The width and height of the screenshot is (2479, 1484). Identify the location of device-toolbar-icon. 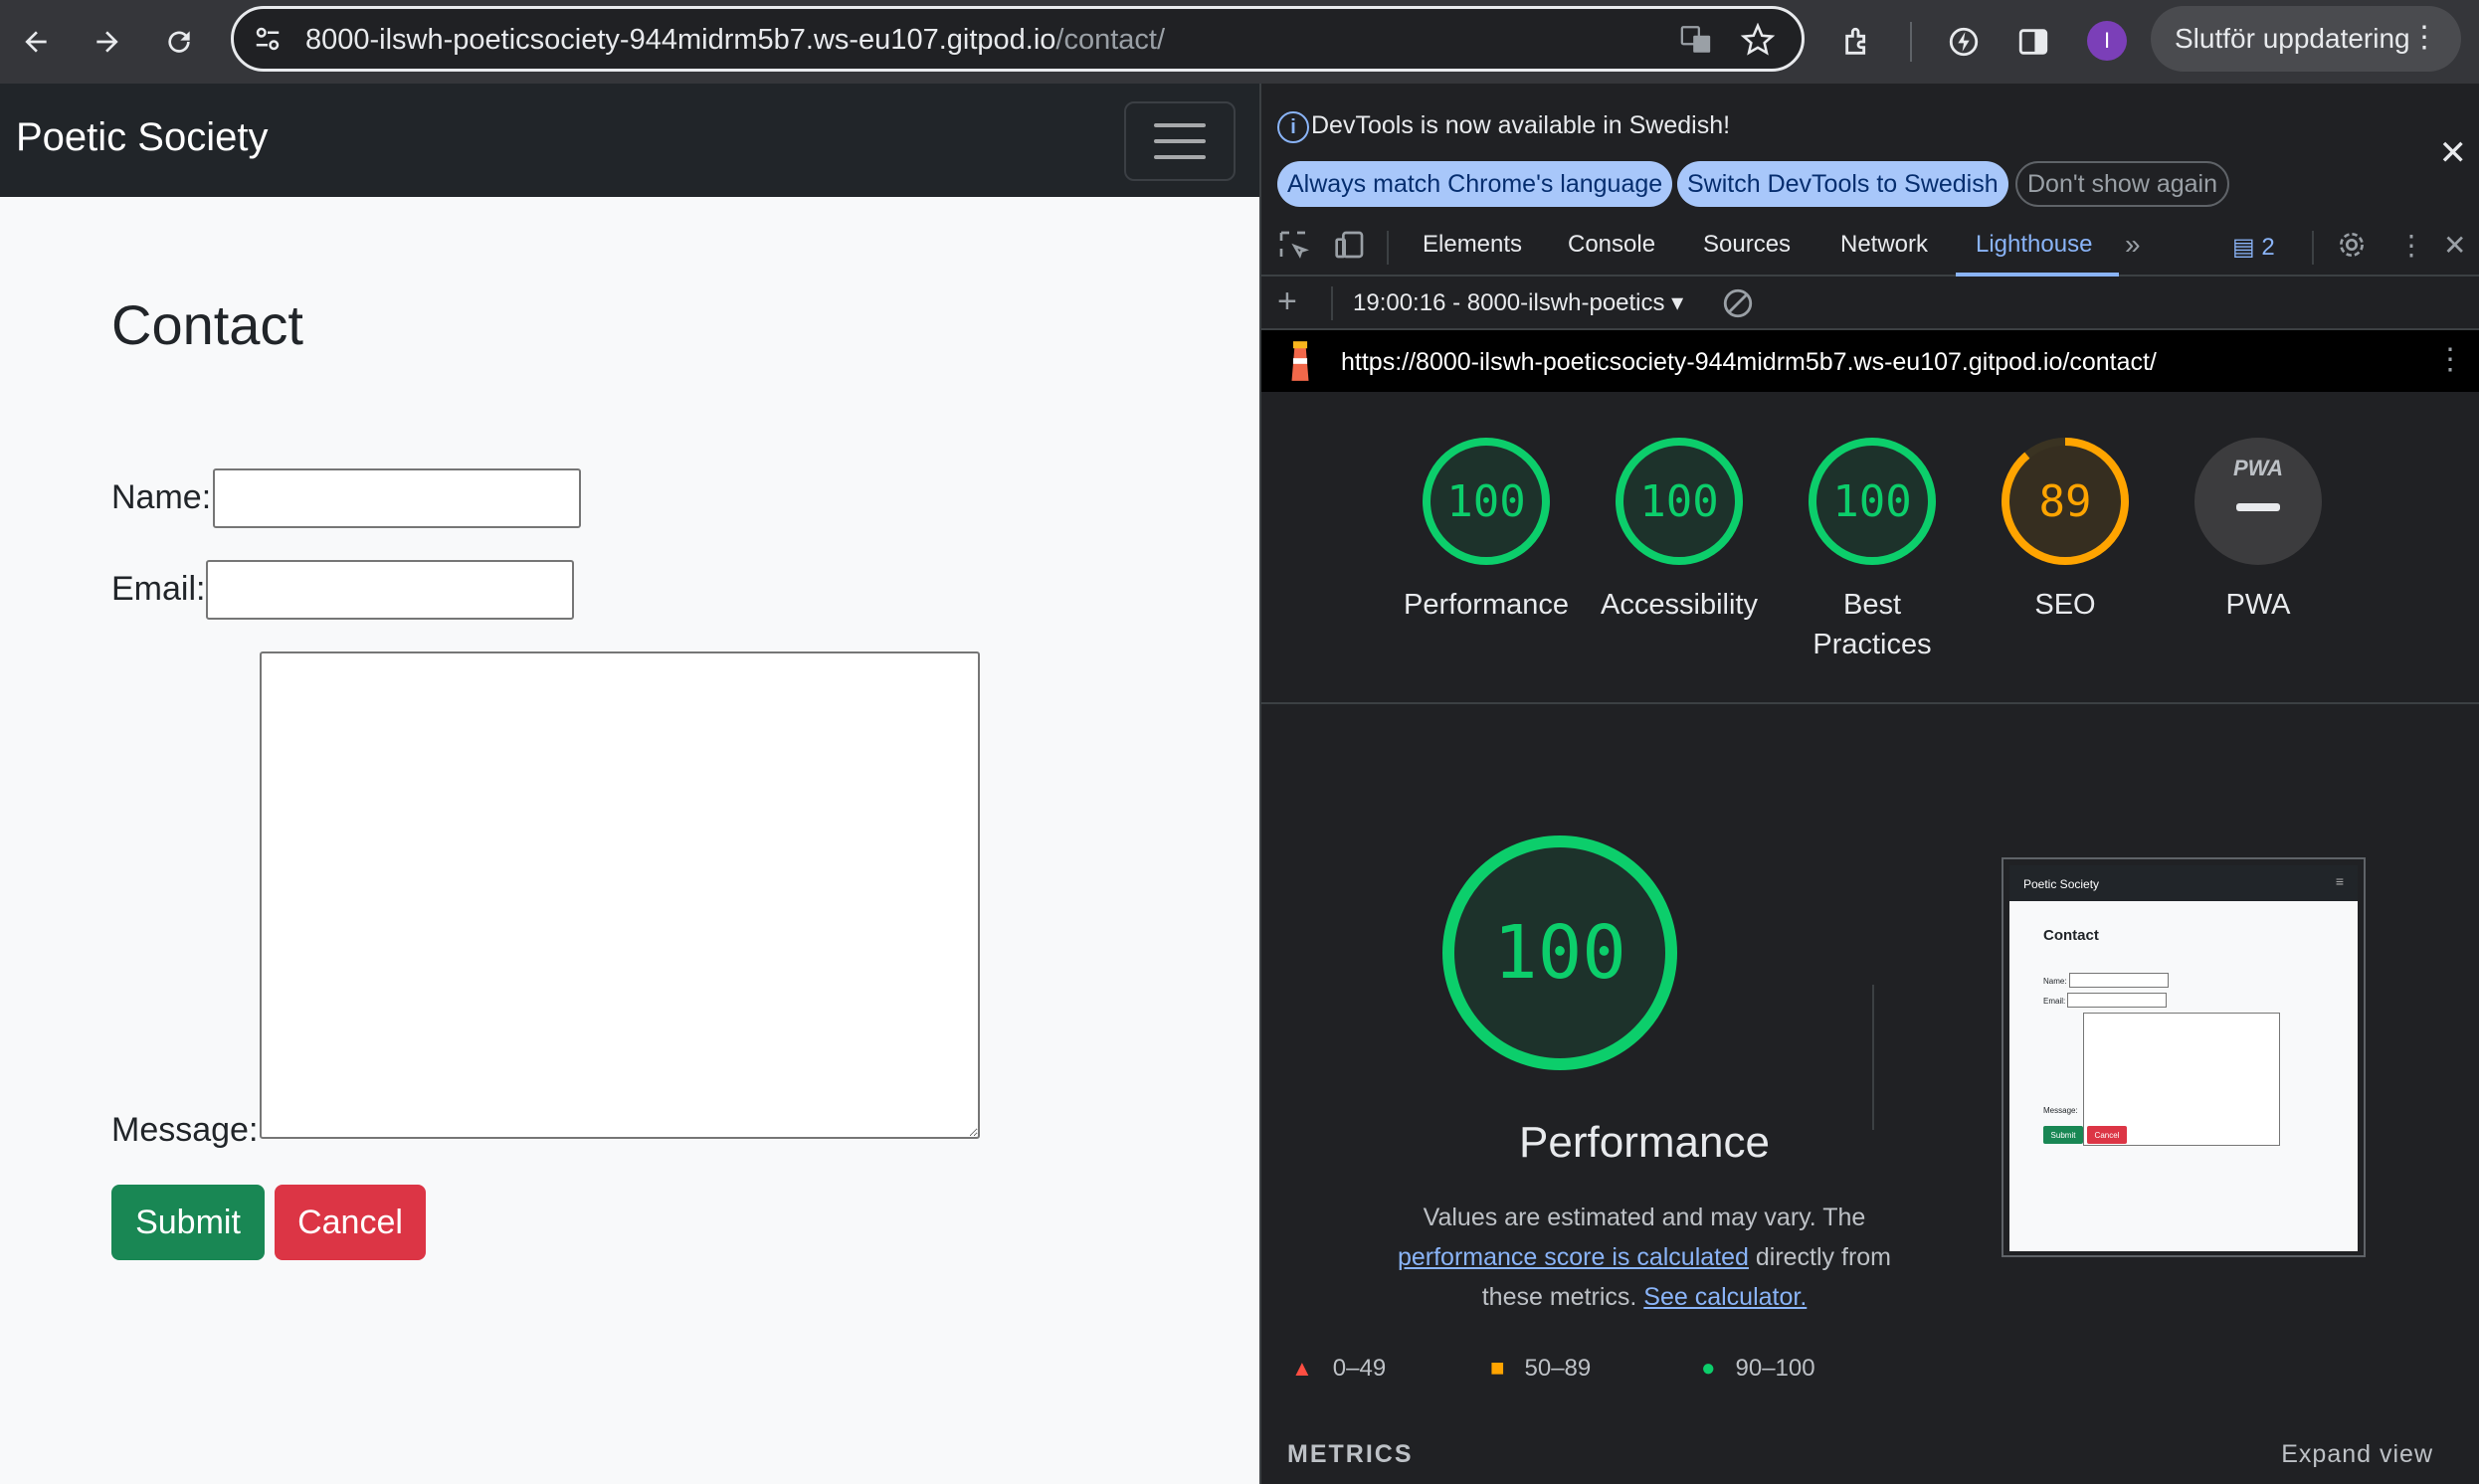
(1350, 249).